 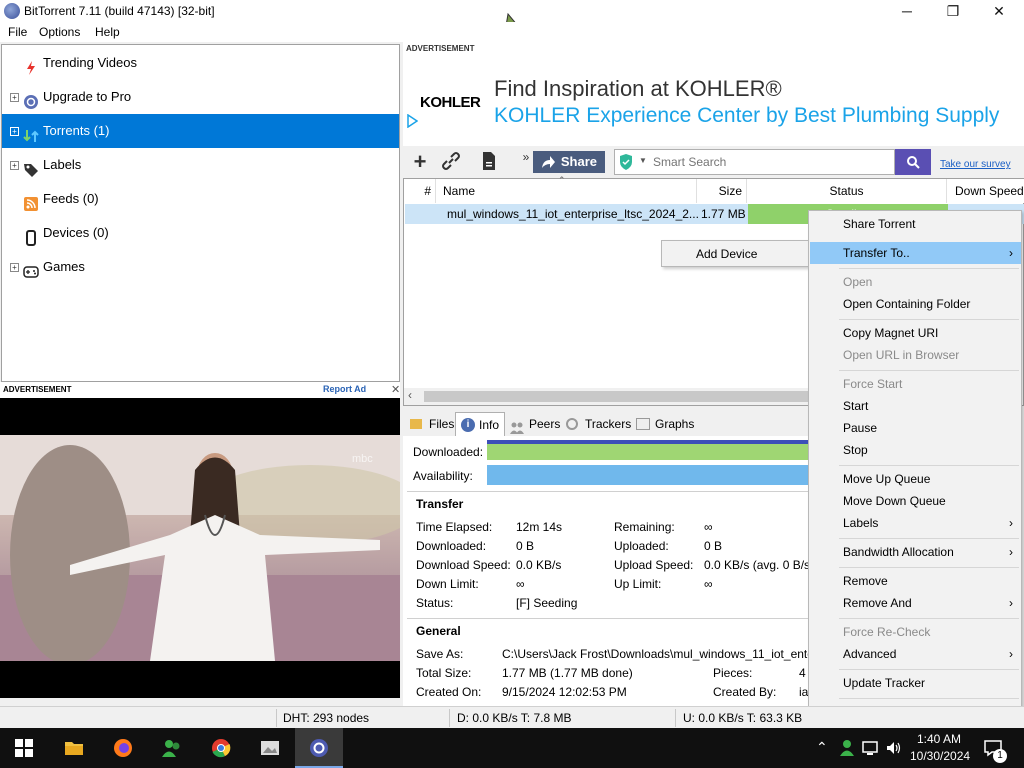 I want to click on adchoices-icon, so click(x=412, y=121).